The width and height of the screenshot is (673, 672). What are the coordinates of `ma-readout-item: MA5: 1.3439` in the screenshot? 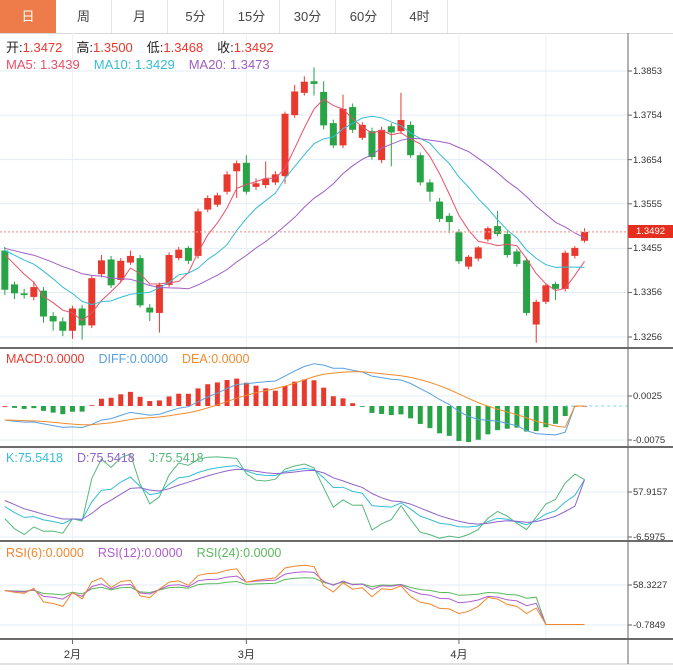 It's located at (43, 64).